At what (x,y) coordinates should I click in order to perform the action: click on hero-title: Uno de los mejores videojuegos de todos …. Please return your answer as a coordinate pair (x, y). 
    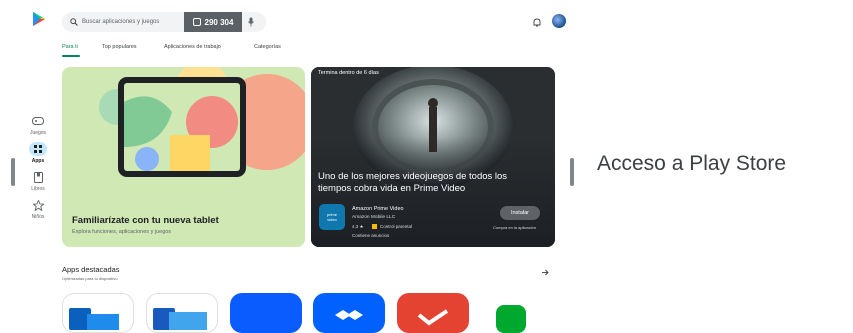
    Looking at the image, I should click on (413, 182).